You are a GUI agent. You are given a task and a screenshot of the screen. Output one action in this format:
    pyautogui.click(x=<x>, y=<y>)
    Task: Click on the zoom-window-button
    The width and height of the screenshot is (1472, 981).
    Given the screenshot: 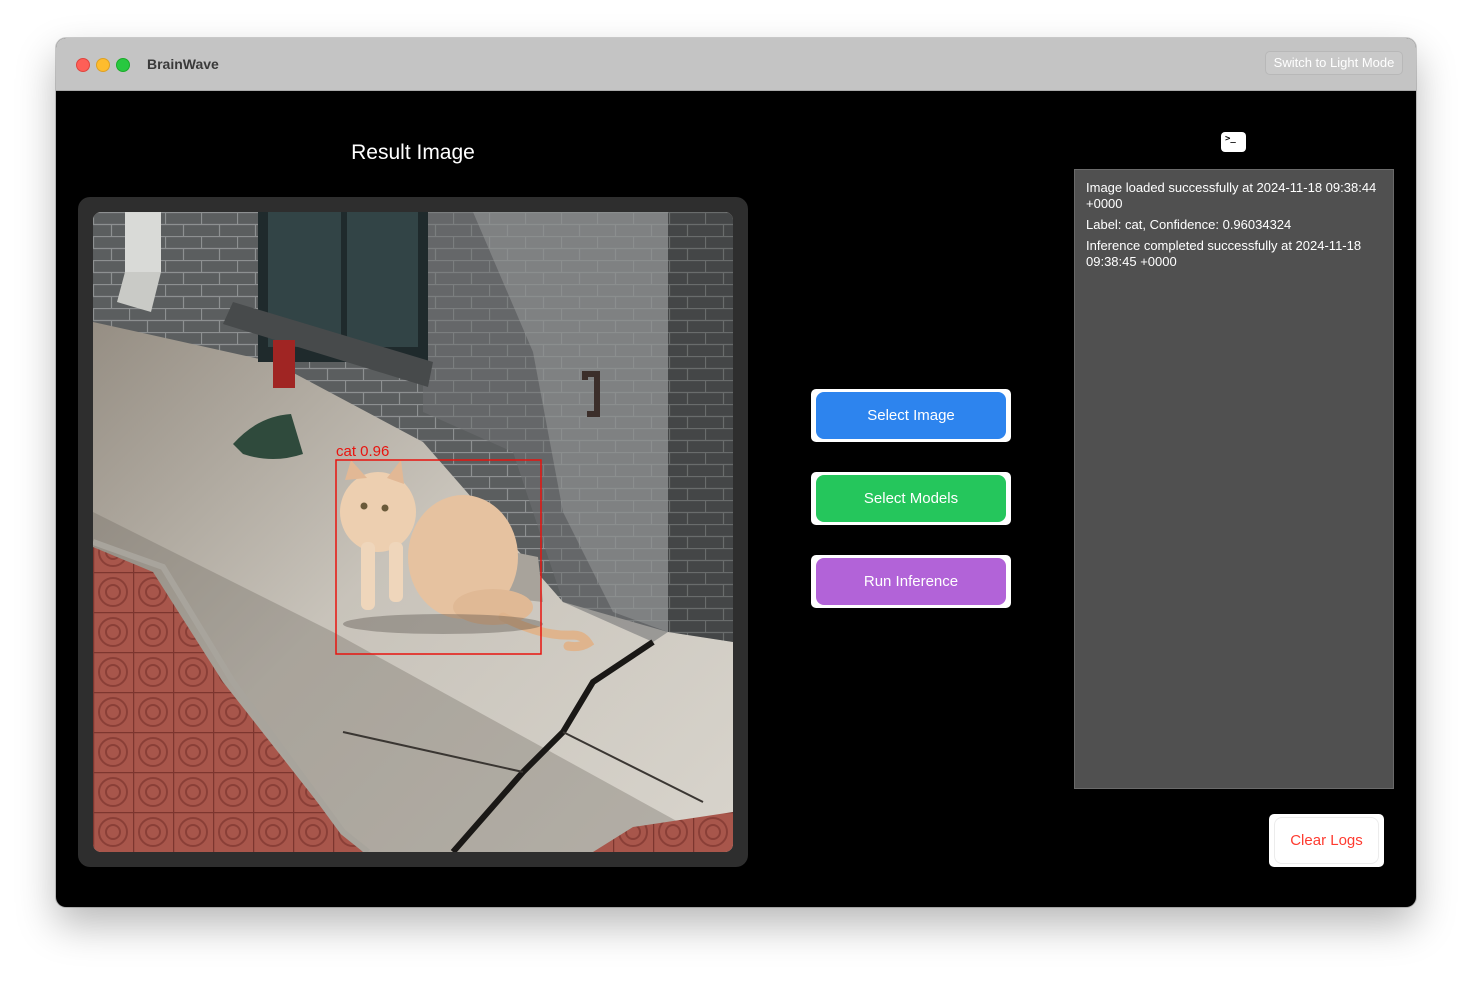 What is the action you would take?
    pyautogui.click(x=123, y=65)
    